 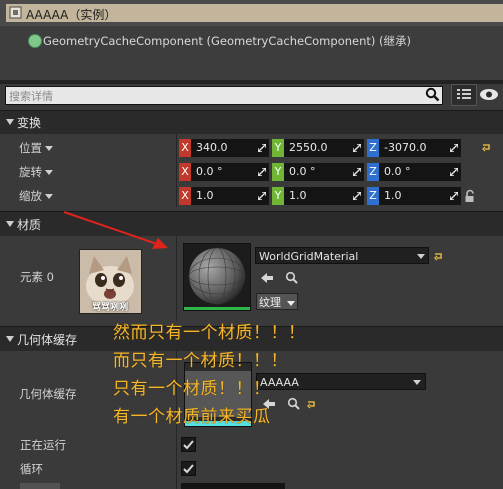 What do you see at coordinates (29, 225) in the screenshot?
I see `section-materials-label: 材质` at bounding box center [29, 225].